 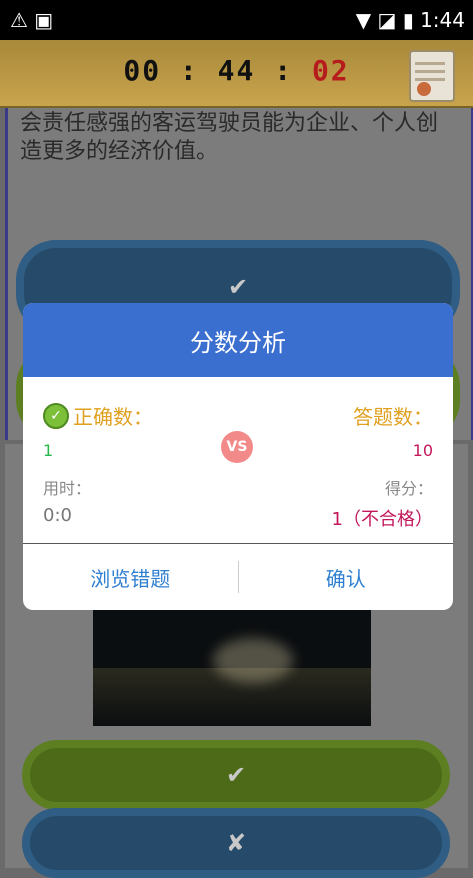 What do you see at coordinates (236, 843) in the screenshot?
I see `cross-icon: ✘` at bounding box center [236, 843].